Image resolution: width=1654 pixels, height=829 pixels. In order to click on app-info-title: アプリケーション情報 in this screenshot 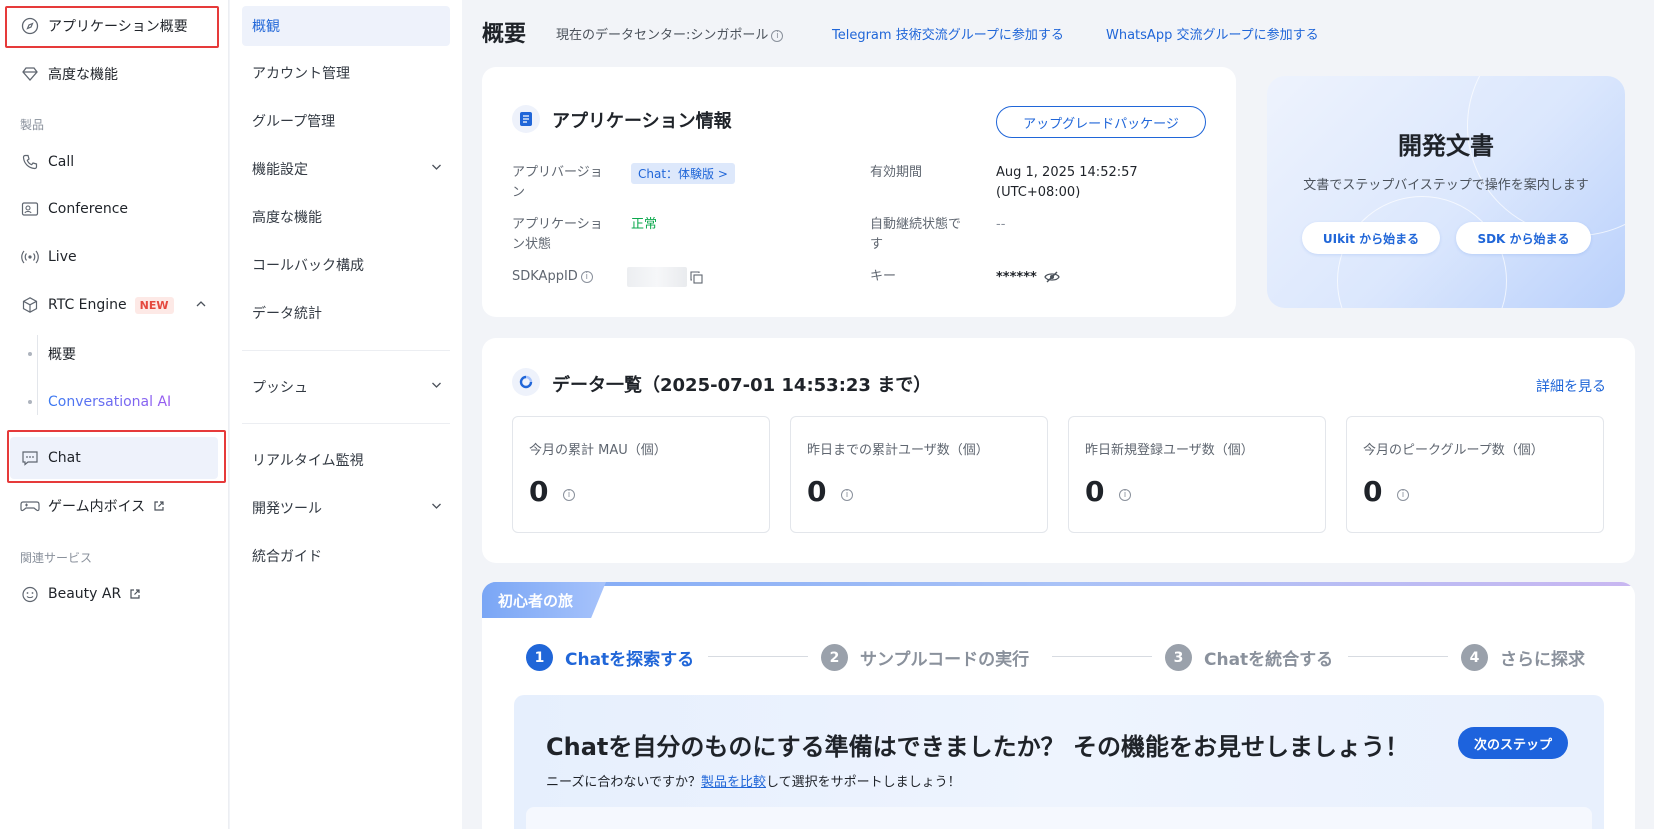, I will do `click(642, 121)`.